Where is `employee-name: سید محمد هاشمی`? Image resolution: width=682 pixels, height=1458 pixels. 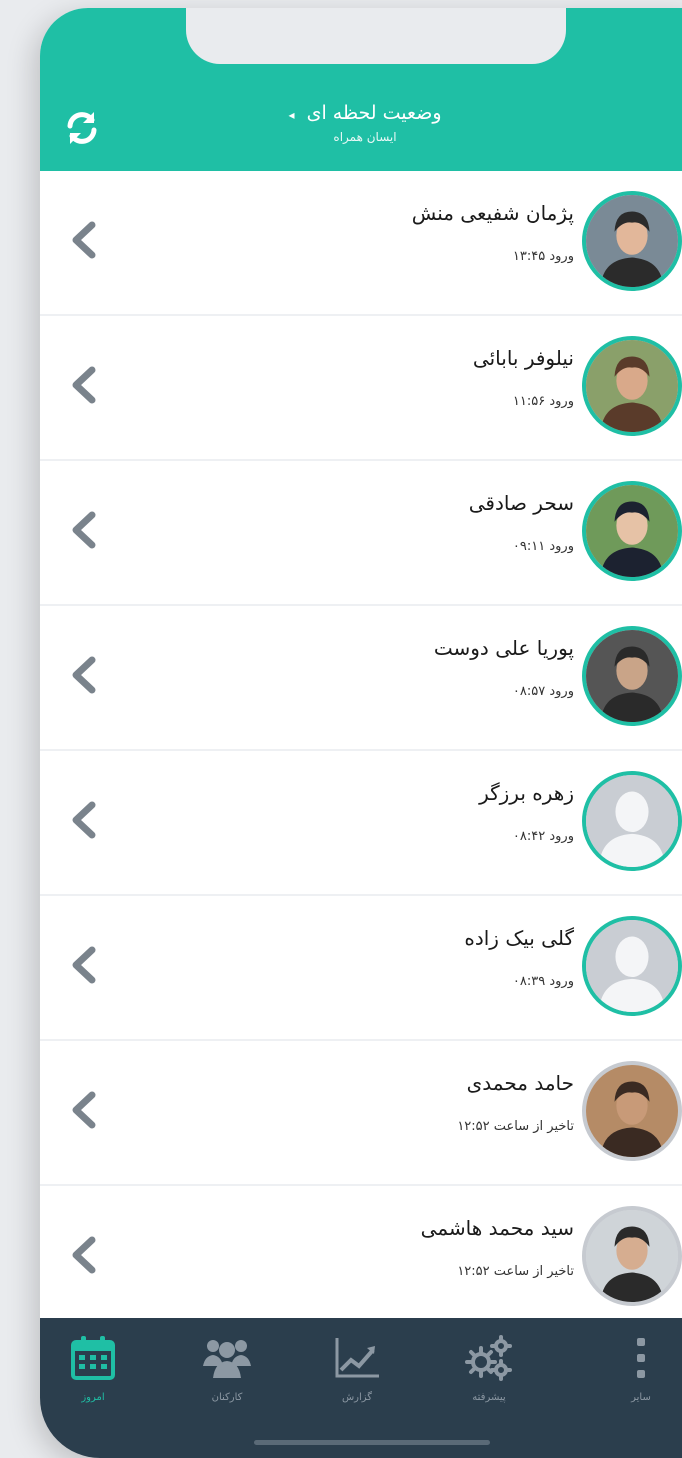
employee-name: سید محمد هاشمی is located at coordinates (497, 1228).